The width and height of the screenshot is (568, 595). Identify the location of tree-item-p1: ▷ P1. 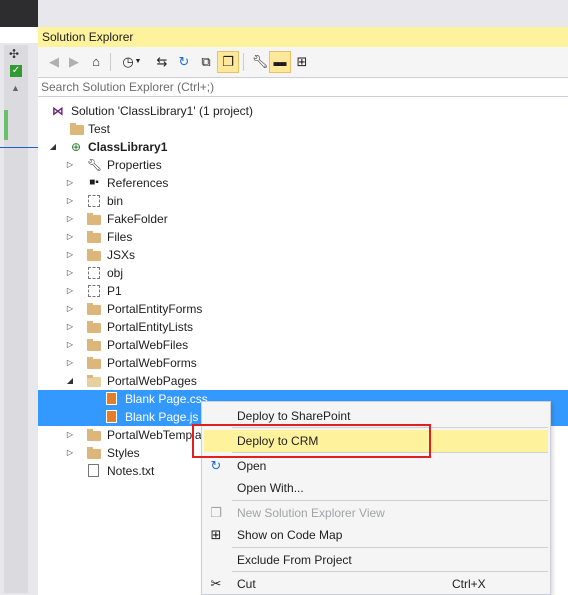
(303, 291).